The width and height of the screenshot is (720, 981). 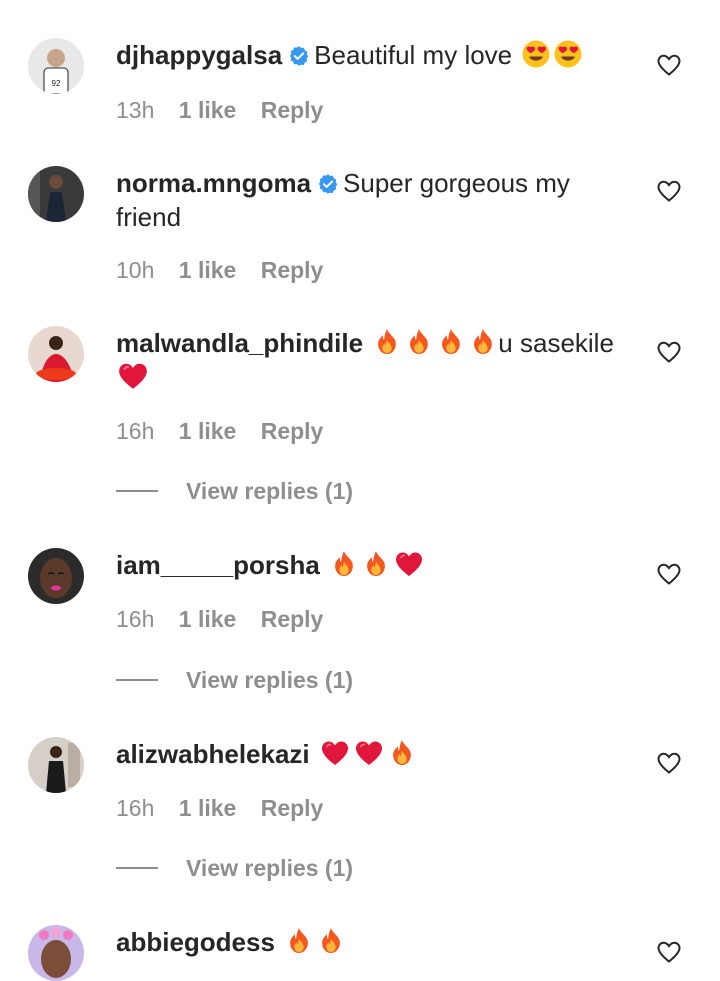 What do you see at coordinates (556, 343) in the screenshot?
I see `comment-body: u sasekile` at bounding box center [556, 343].